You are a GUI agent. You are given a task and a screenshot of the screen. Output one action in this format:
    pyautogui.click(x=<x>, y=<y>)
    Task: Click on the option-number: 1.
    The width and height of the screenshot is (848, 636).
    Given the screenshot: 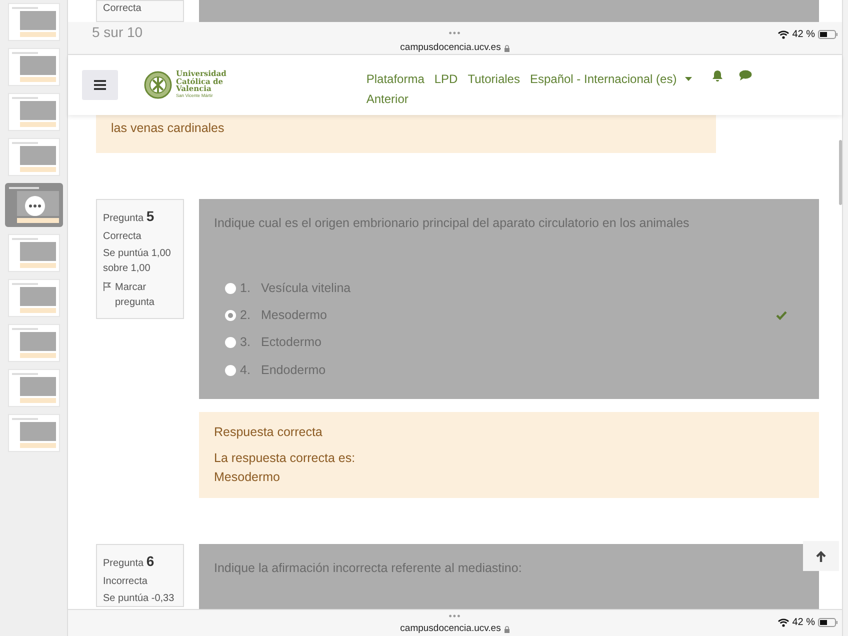 What is the action you would take?
    pyautogui.click(x=246, y=288)
    